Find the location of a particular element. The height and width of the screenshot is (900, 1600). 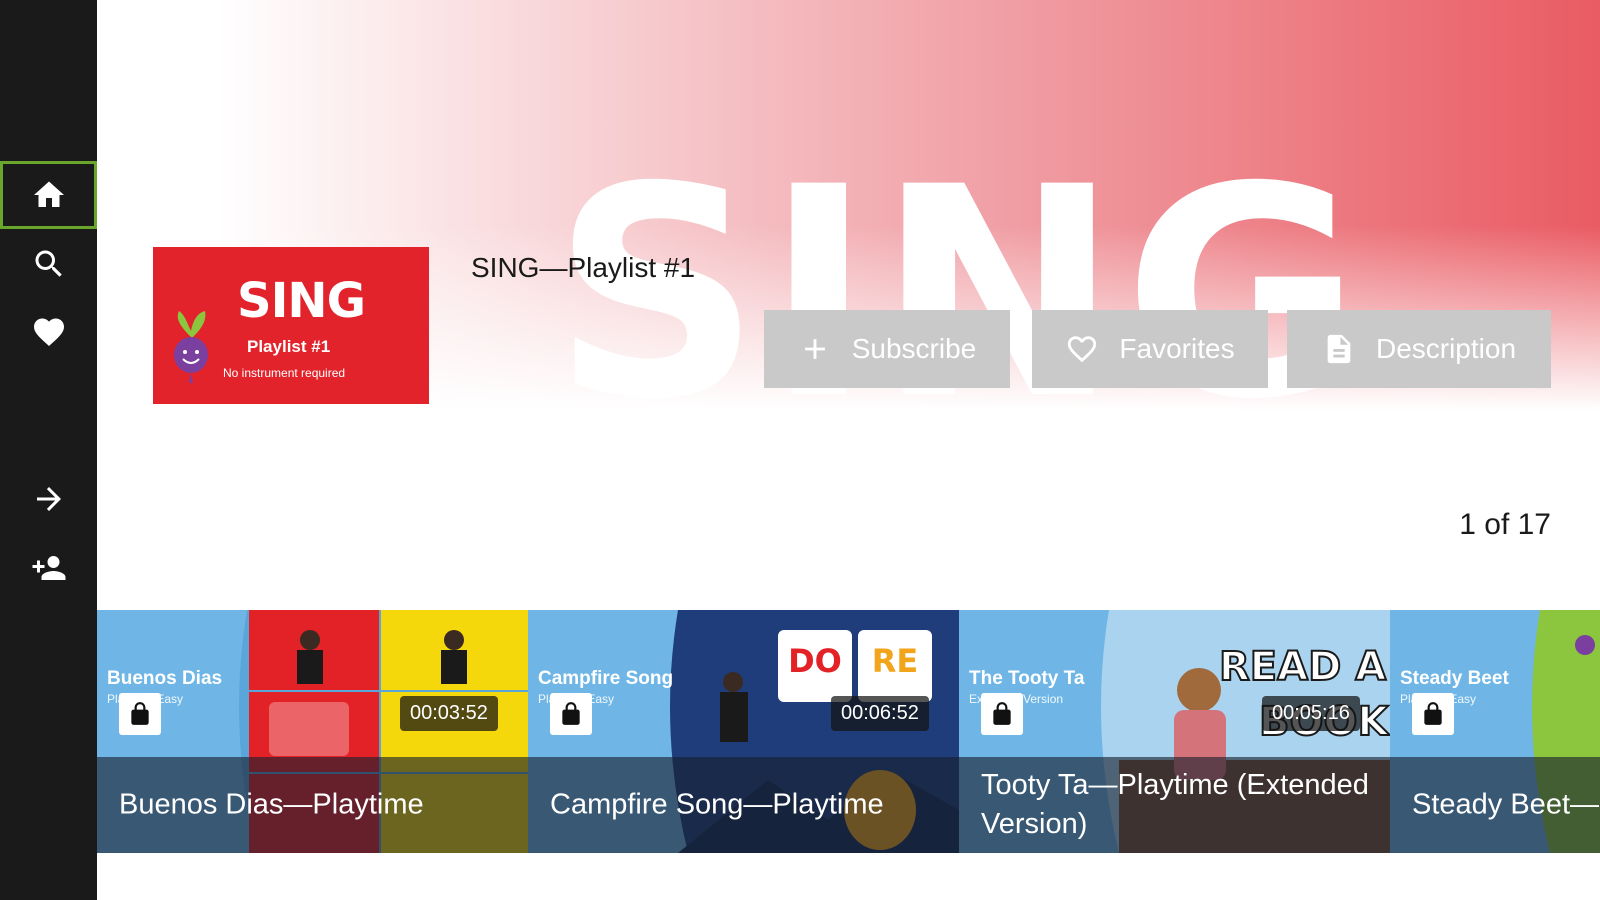

video-duration: 00:03:52 is located at coordinates (449, 713).